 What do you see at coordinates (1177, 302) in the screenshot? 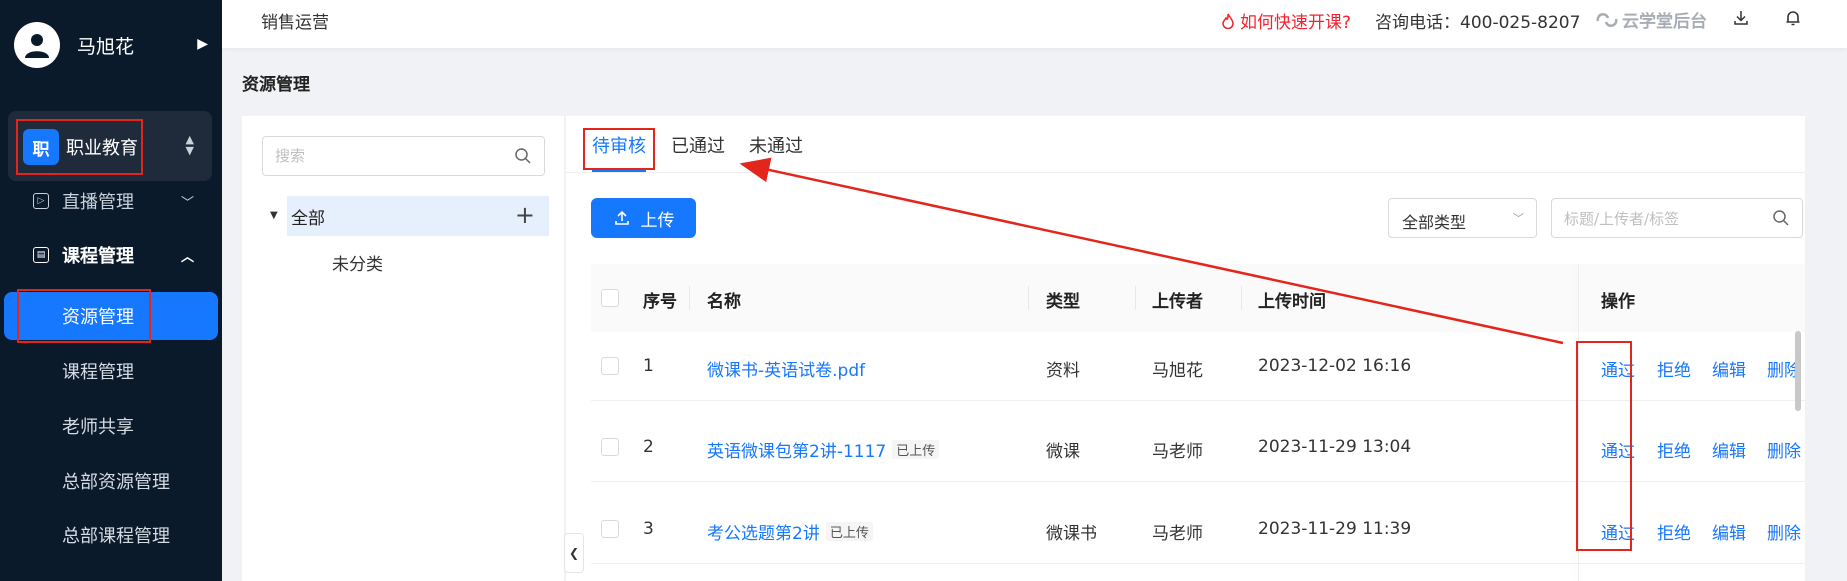
I see `header-uploader: 上传者` at bounding box center [1177, 302].